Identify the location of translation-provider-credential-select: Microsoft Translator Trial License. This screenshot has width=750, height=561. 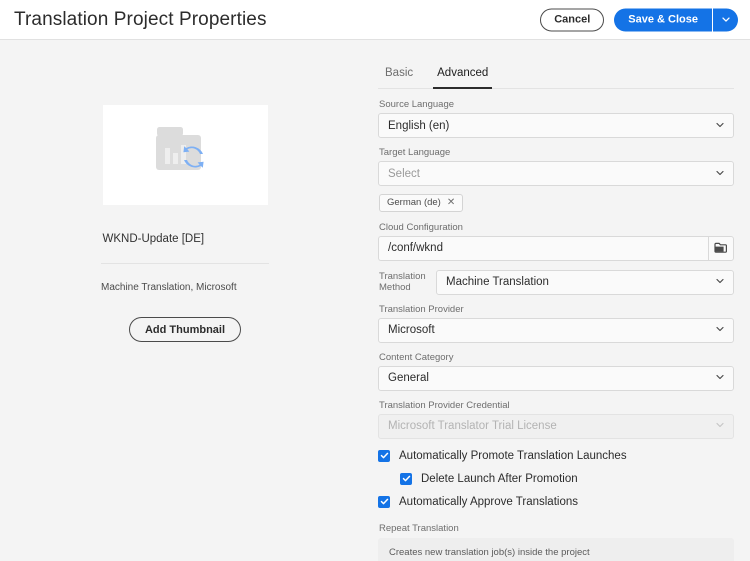
(556, 426).